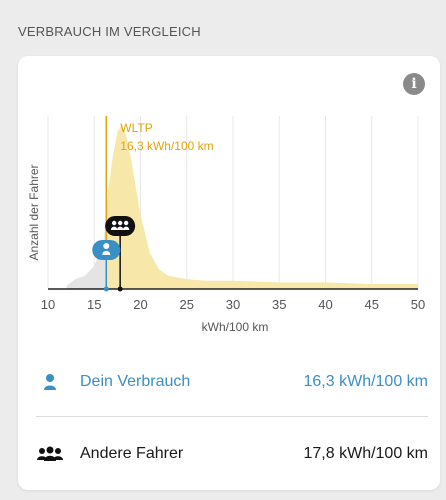 The width and height of the screenshot is (446, 500). I want to click on group-icon, so click(50, 454).